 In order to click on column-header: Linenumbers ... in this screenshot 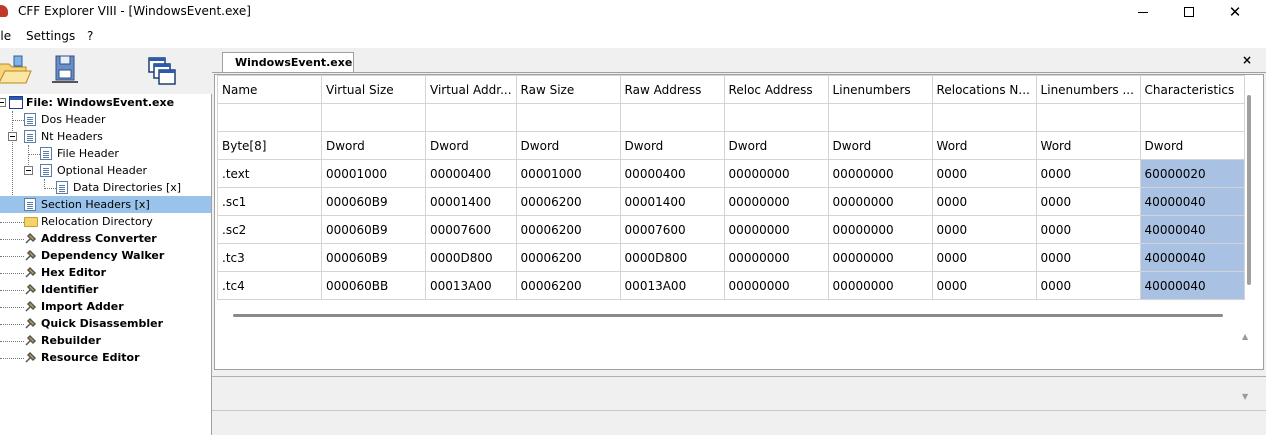, I will do `click(1088, 89)`.